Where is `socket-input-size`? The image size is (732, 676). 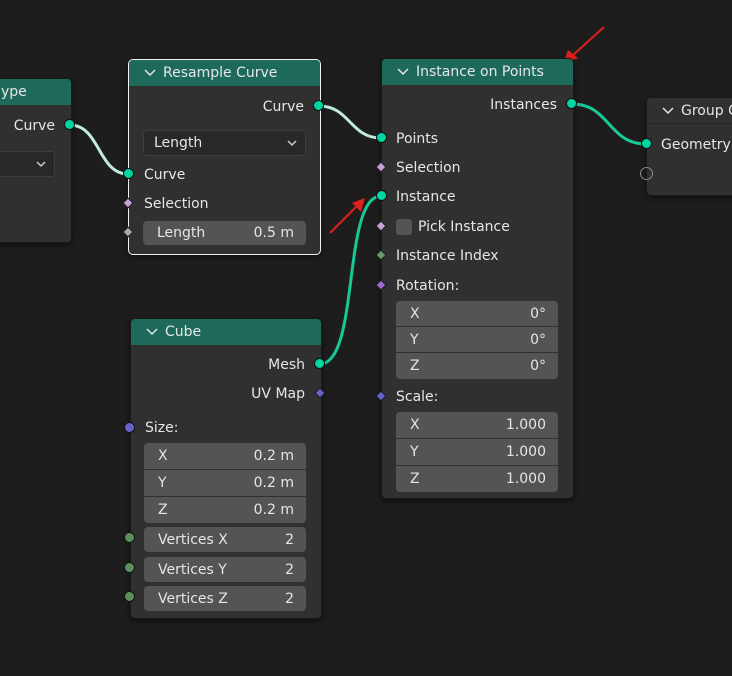
socket-input-size is located at coordinates (129, 427).